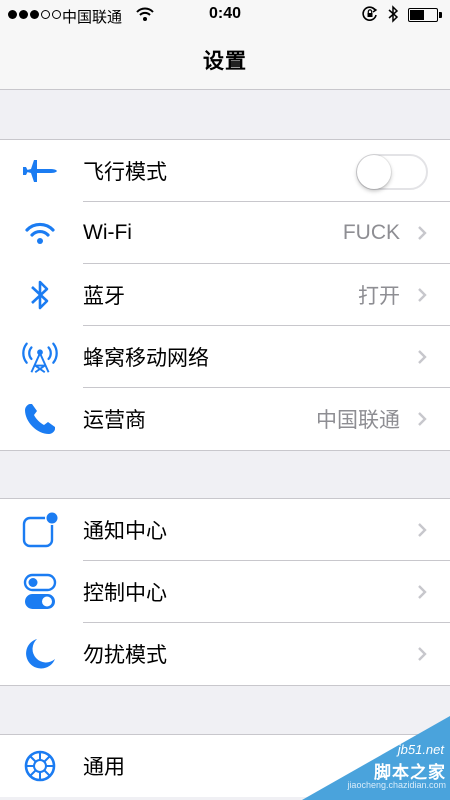 The height and width of the screenshot is (800, 450). Describe the element at coordinates (40, 171) in the screenshot. I see `airplane-icon` at that location.